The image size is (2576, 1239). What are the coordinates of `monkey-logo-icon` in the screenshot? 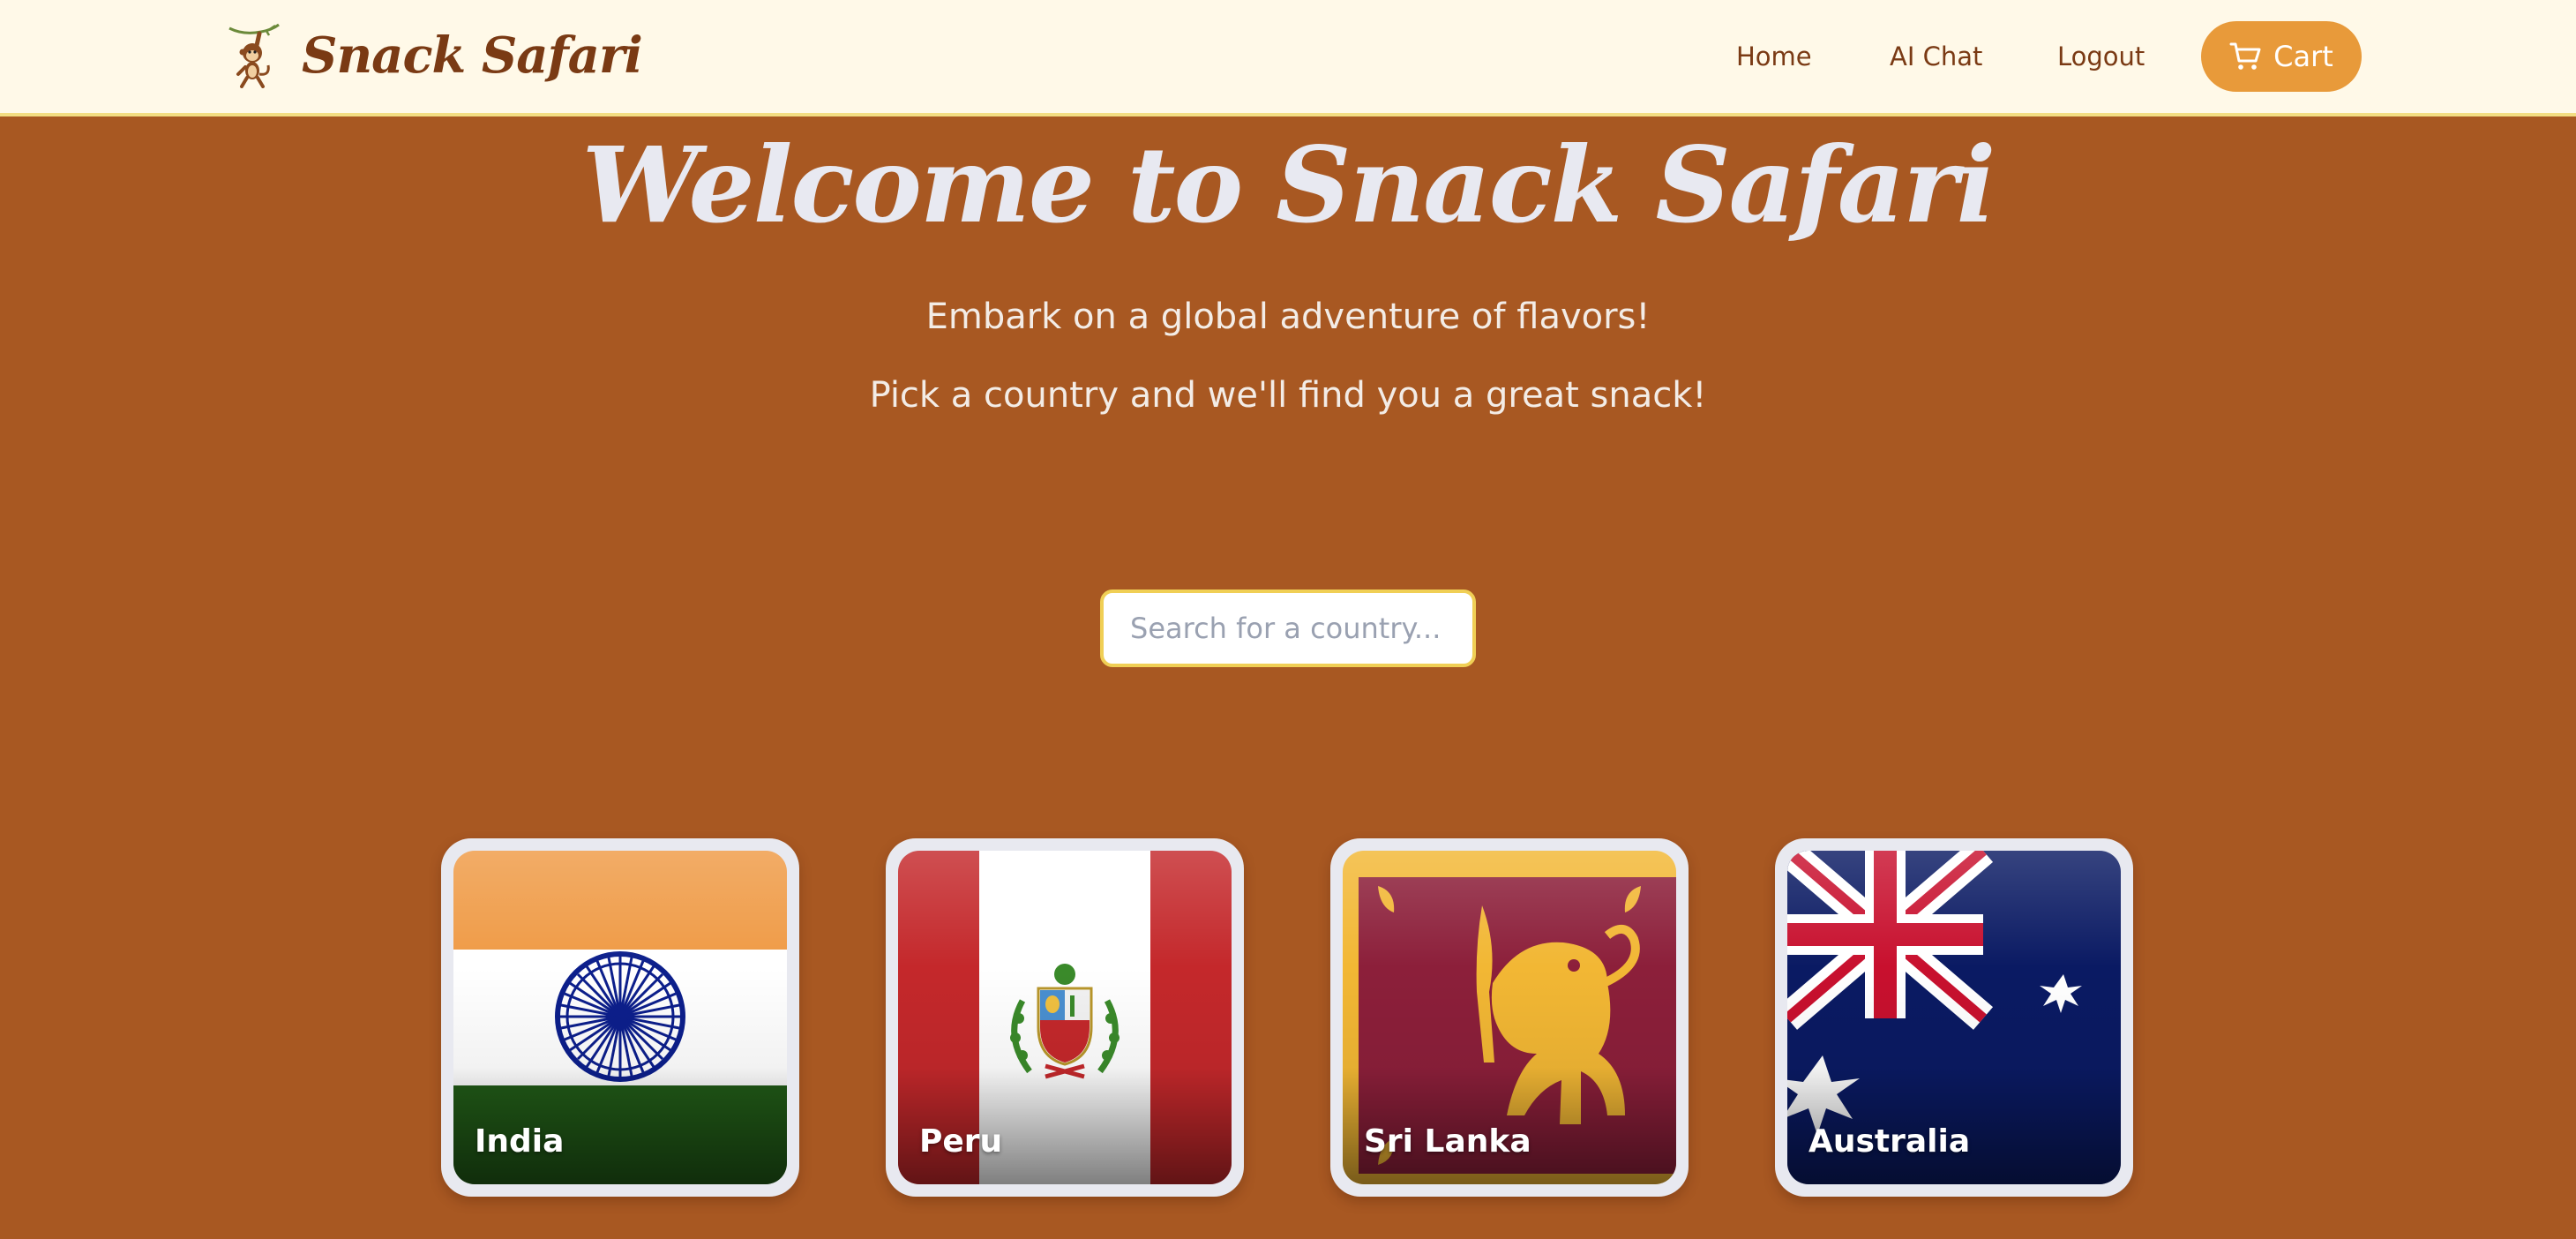 It's located at (254, 55).